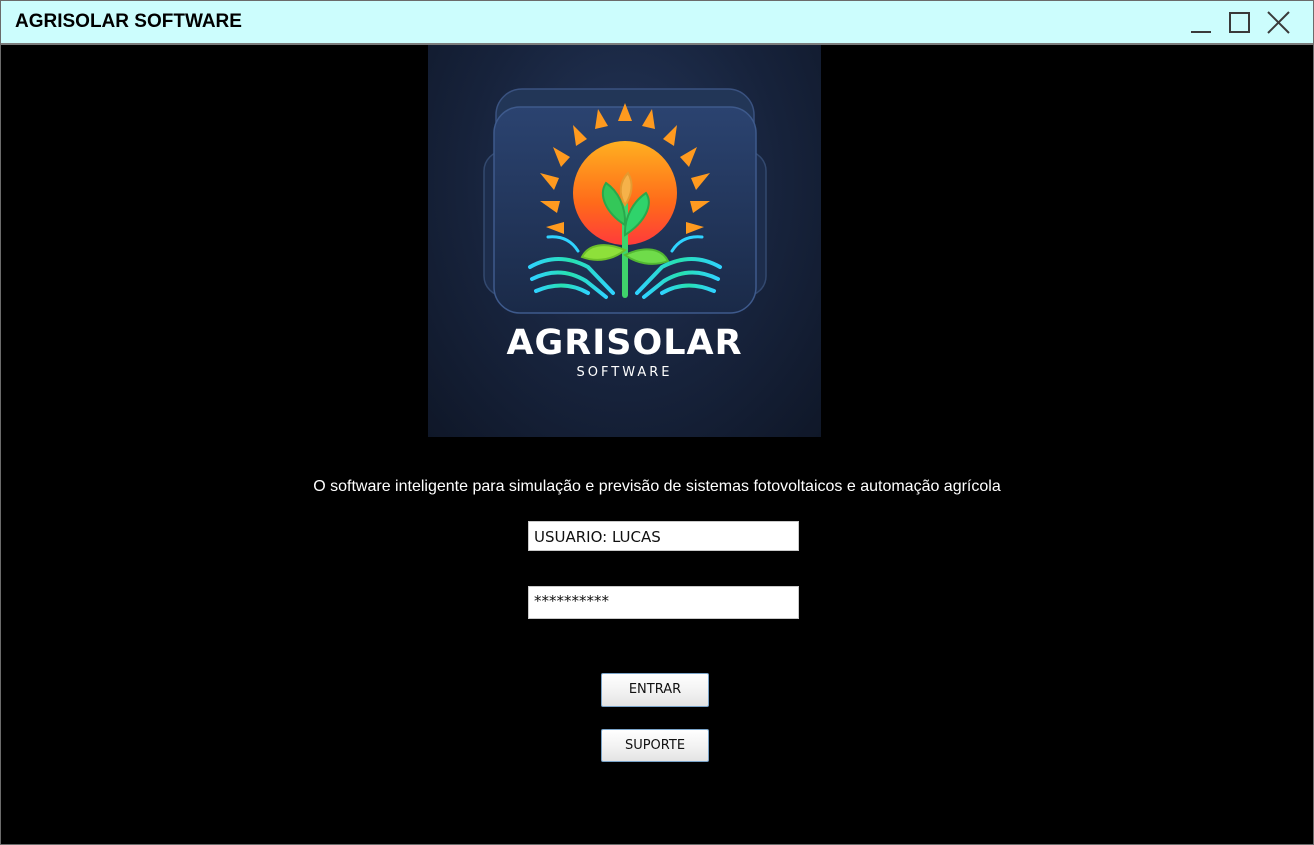 The width and height of the screenshot is (1314, 845). I want to click on logo-subtitle: SOFTWARE, so click(624, 372).